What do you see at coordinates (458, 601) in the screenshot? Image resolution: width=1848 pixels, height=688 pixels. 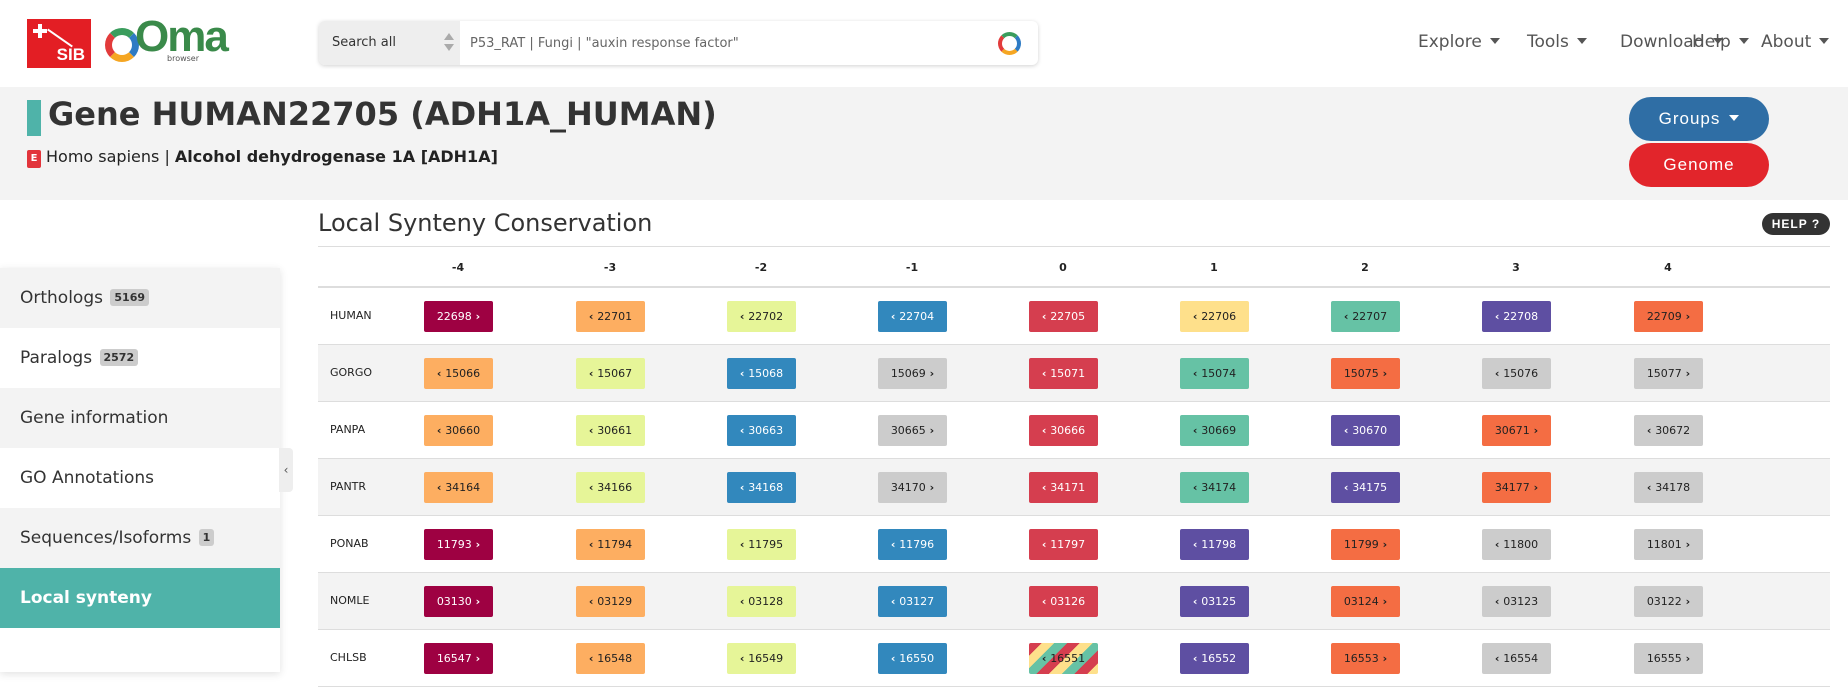 I see `gene-box: 03130 ›` at bounding box center [458, 601].